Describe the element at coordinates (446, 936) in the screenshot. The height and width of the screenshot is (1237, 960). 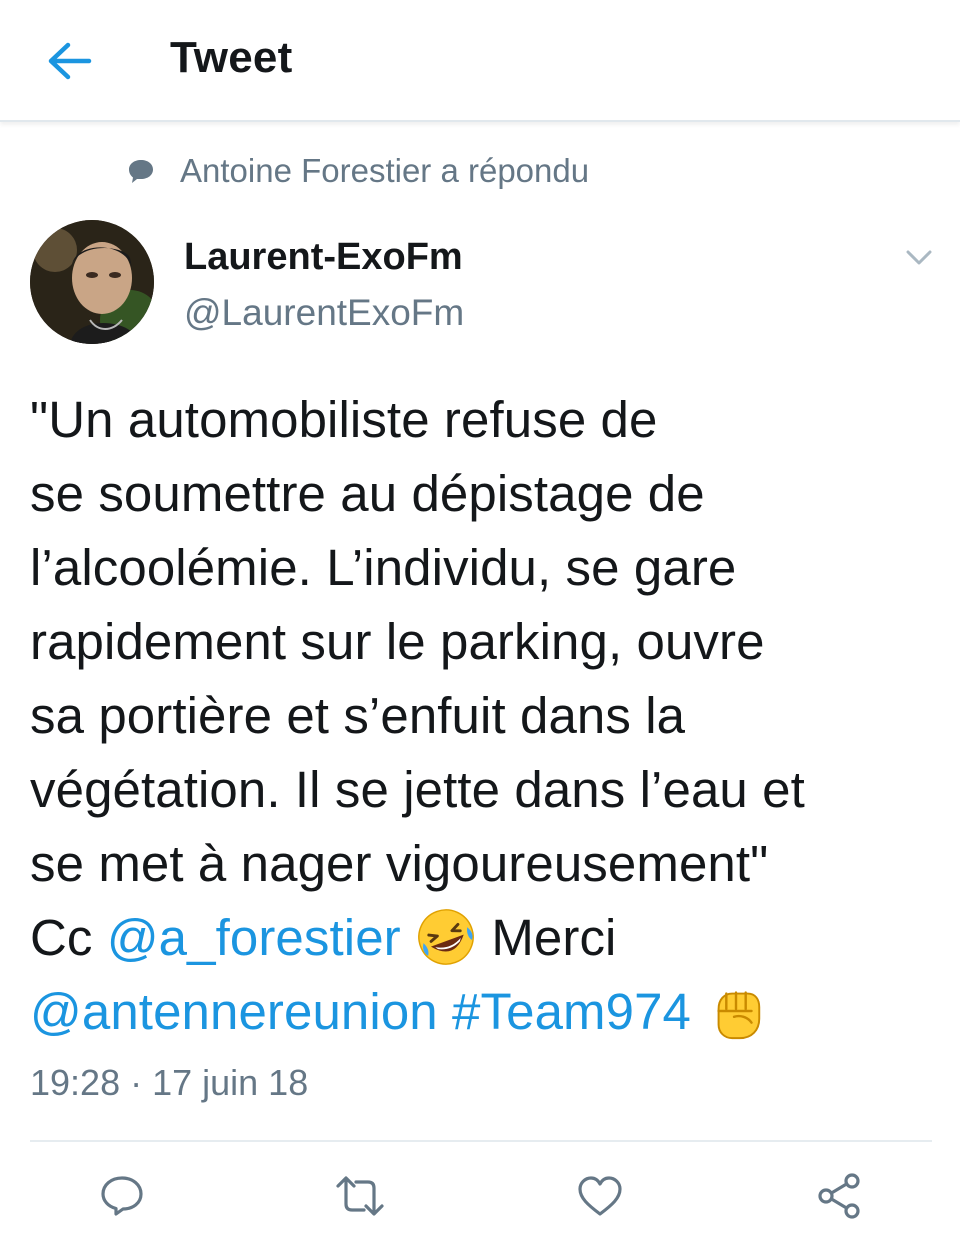
I see `rolling-on-floor-laughing-emoji` at that location.